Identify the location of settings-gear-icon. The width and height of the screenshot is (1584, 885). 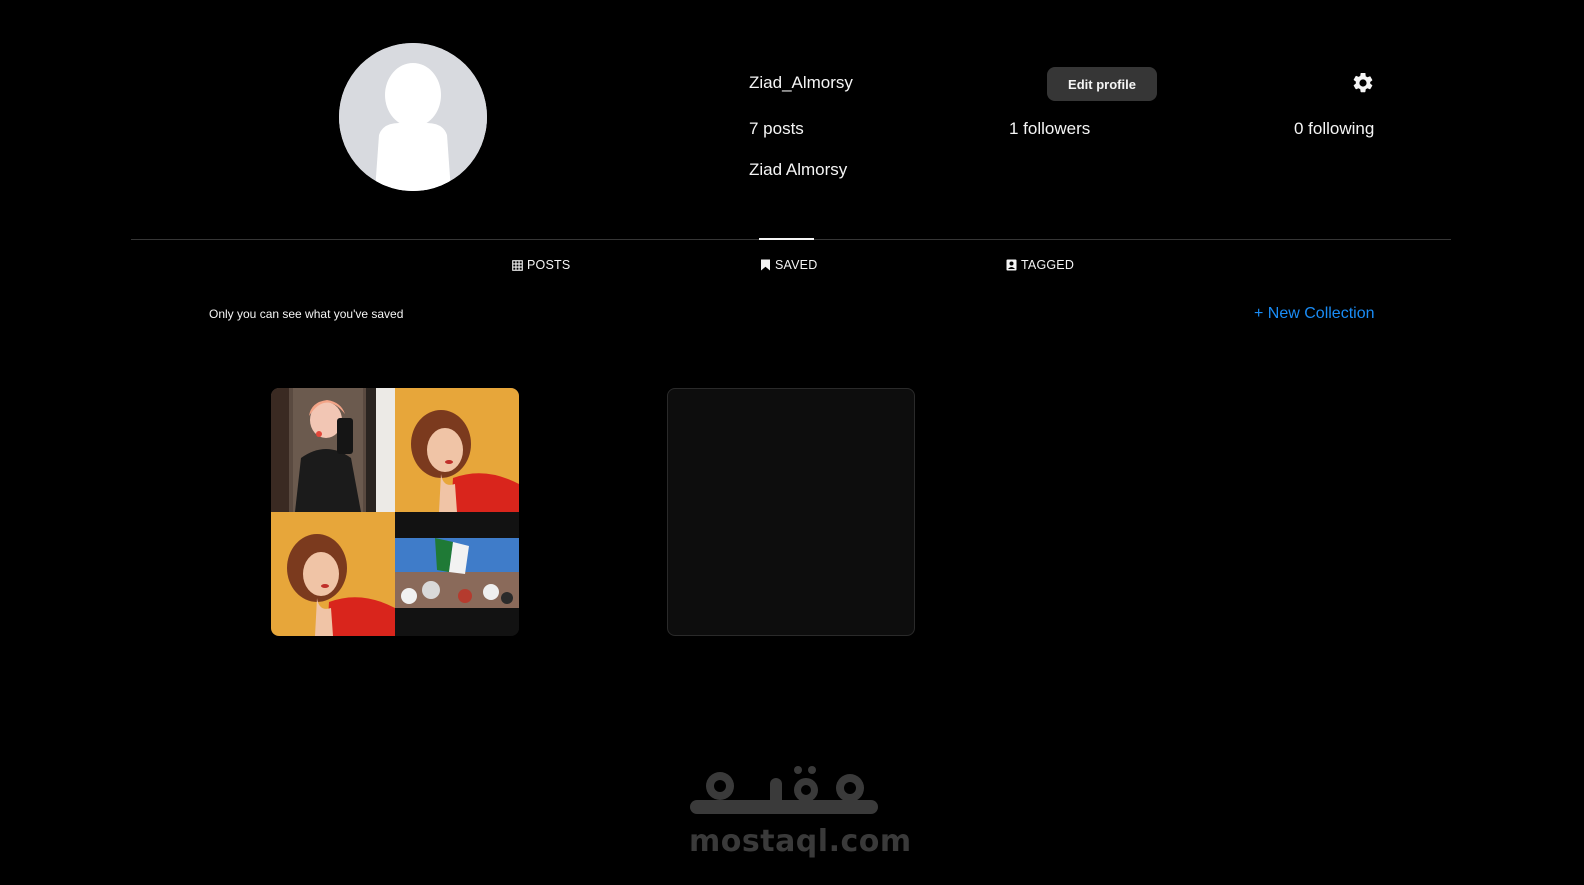
(1363, 83).